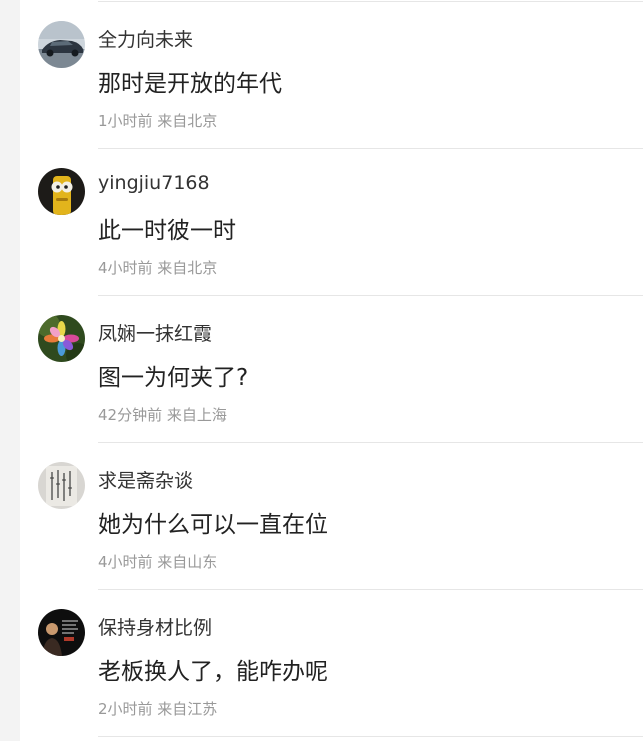  Describe the element at coordinates (145, 479) in the screenshot. I see `username: 求是斋杂谈` at that location.